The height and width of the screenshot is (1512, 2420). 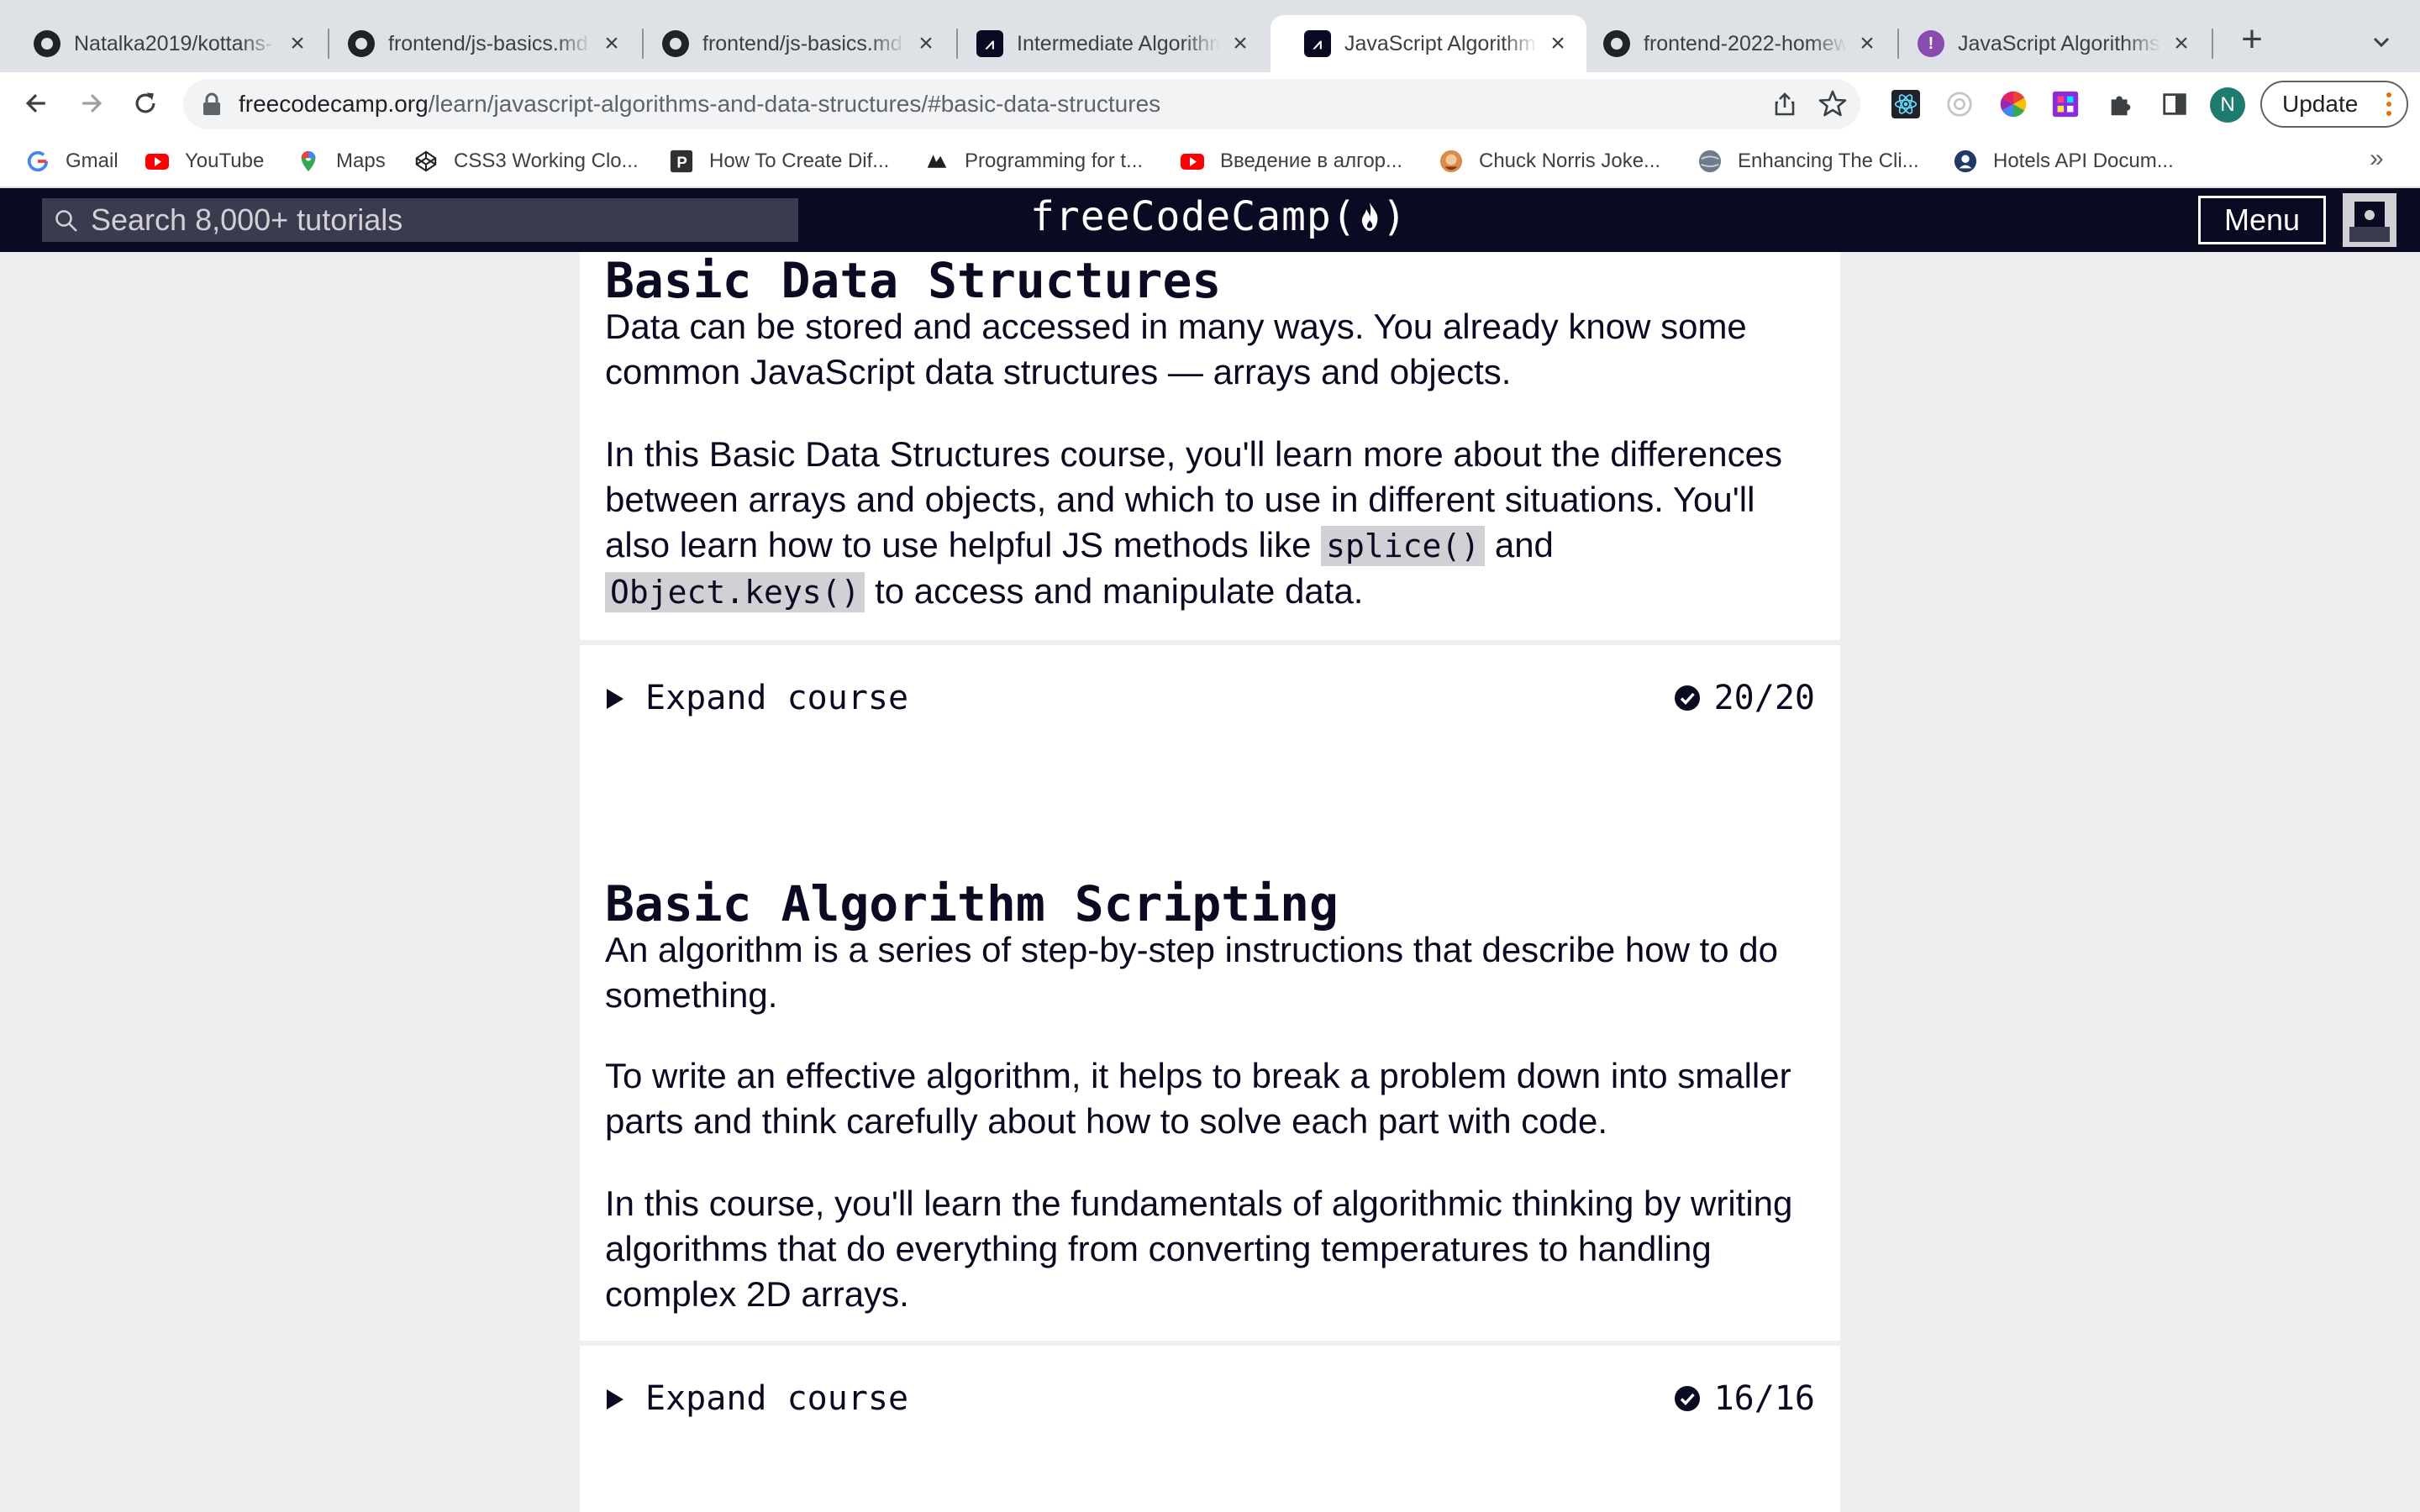 What do you see at coordinates (1931, 43) in the screenshot?
I see `hotels-icon: !` at bounding box center [1931, 43].